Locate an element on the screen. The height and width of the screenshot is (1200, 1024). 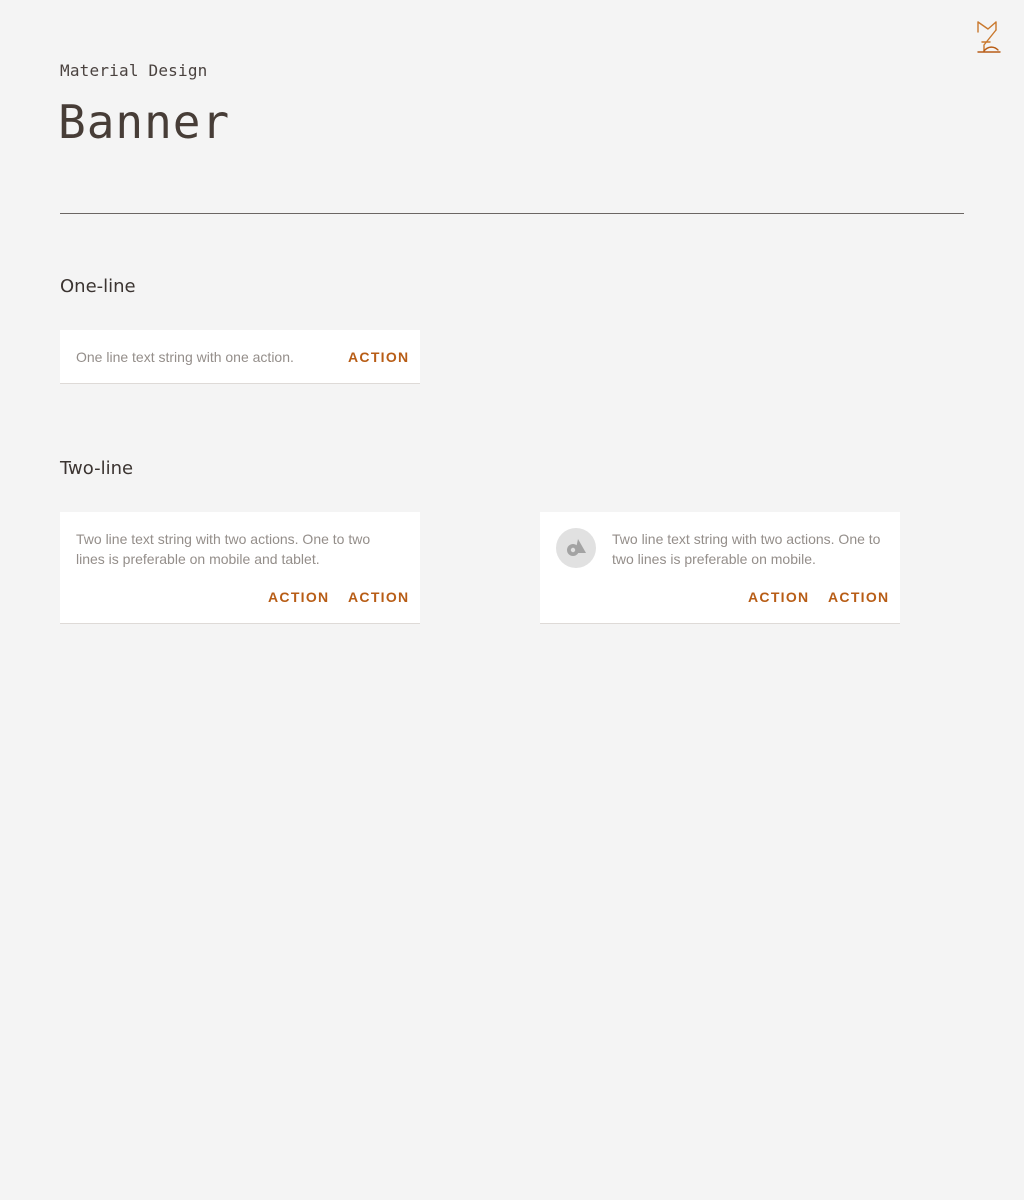
image-placeholder-icon is located at coordinates (576, 547).